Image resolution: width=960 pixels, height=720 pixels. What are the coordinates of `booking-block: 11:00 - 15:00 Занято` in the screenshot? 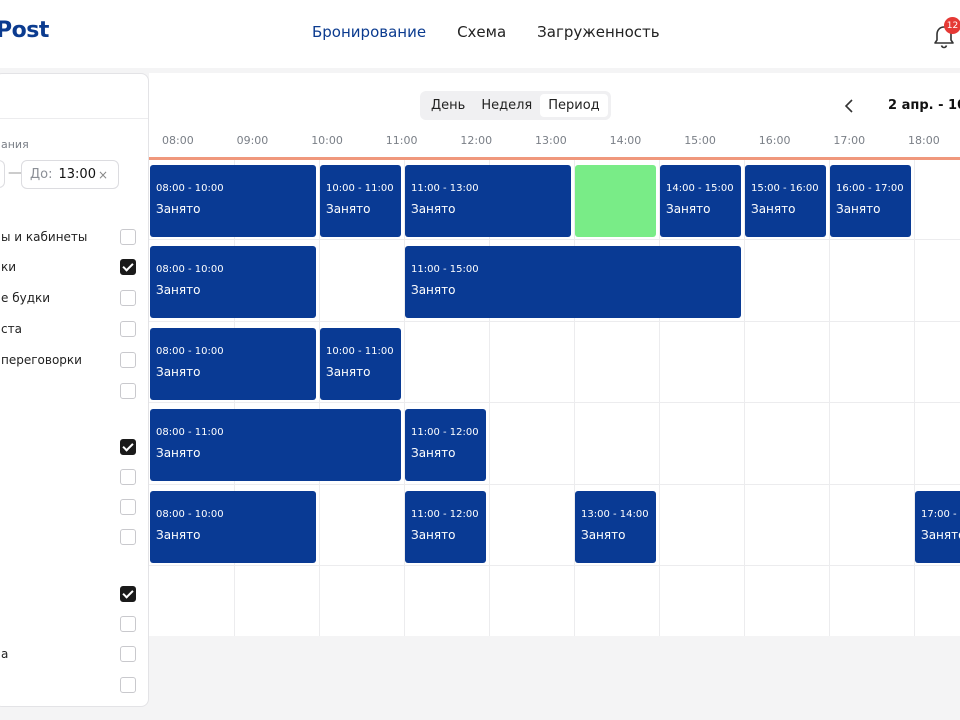 It's located at (573, 282).